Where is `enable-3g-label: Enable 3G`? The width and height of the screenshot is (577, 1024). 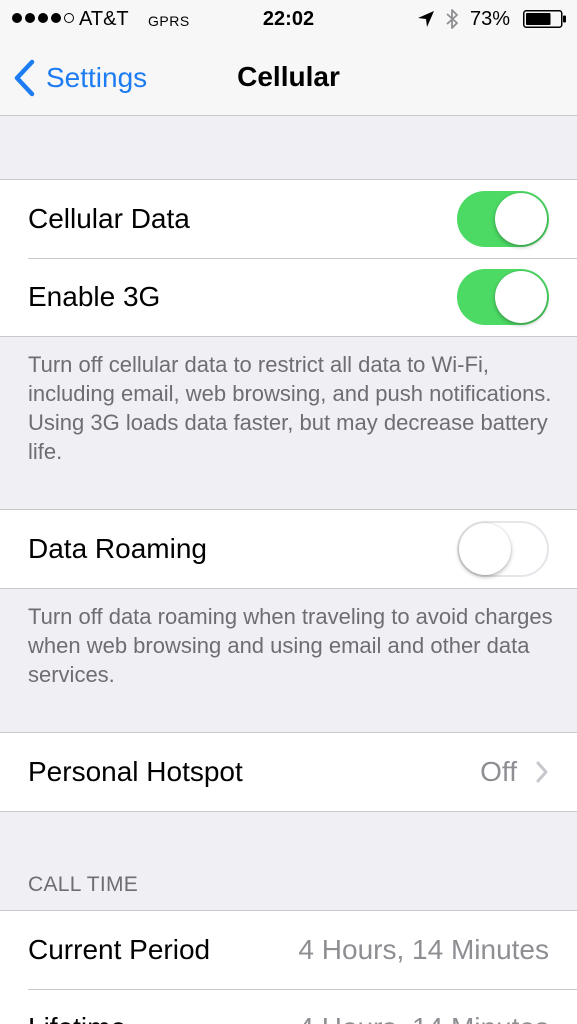
enable-3g-label: Enable 3G is located at coordinates (94, 296).